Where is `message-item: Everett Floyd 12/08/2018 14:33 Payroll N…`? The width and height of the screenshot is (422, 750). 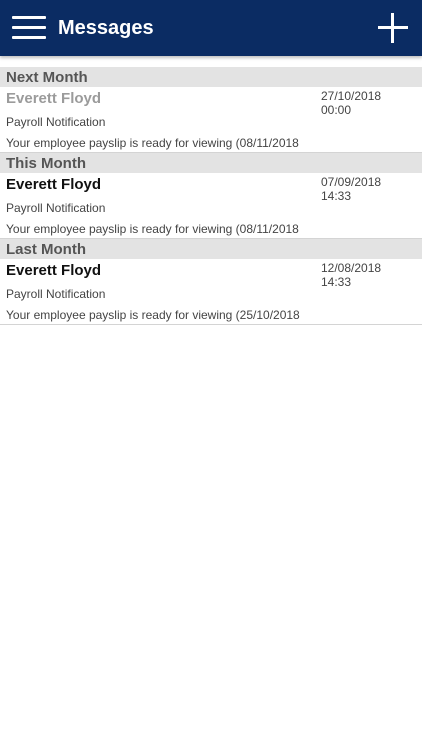
message-item: Everett Floyd 12/08/2018 14:33 Payroll N… is located at coordinates (211, 292).